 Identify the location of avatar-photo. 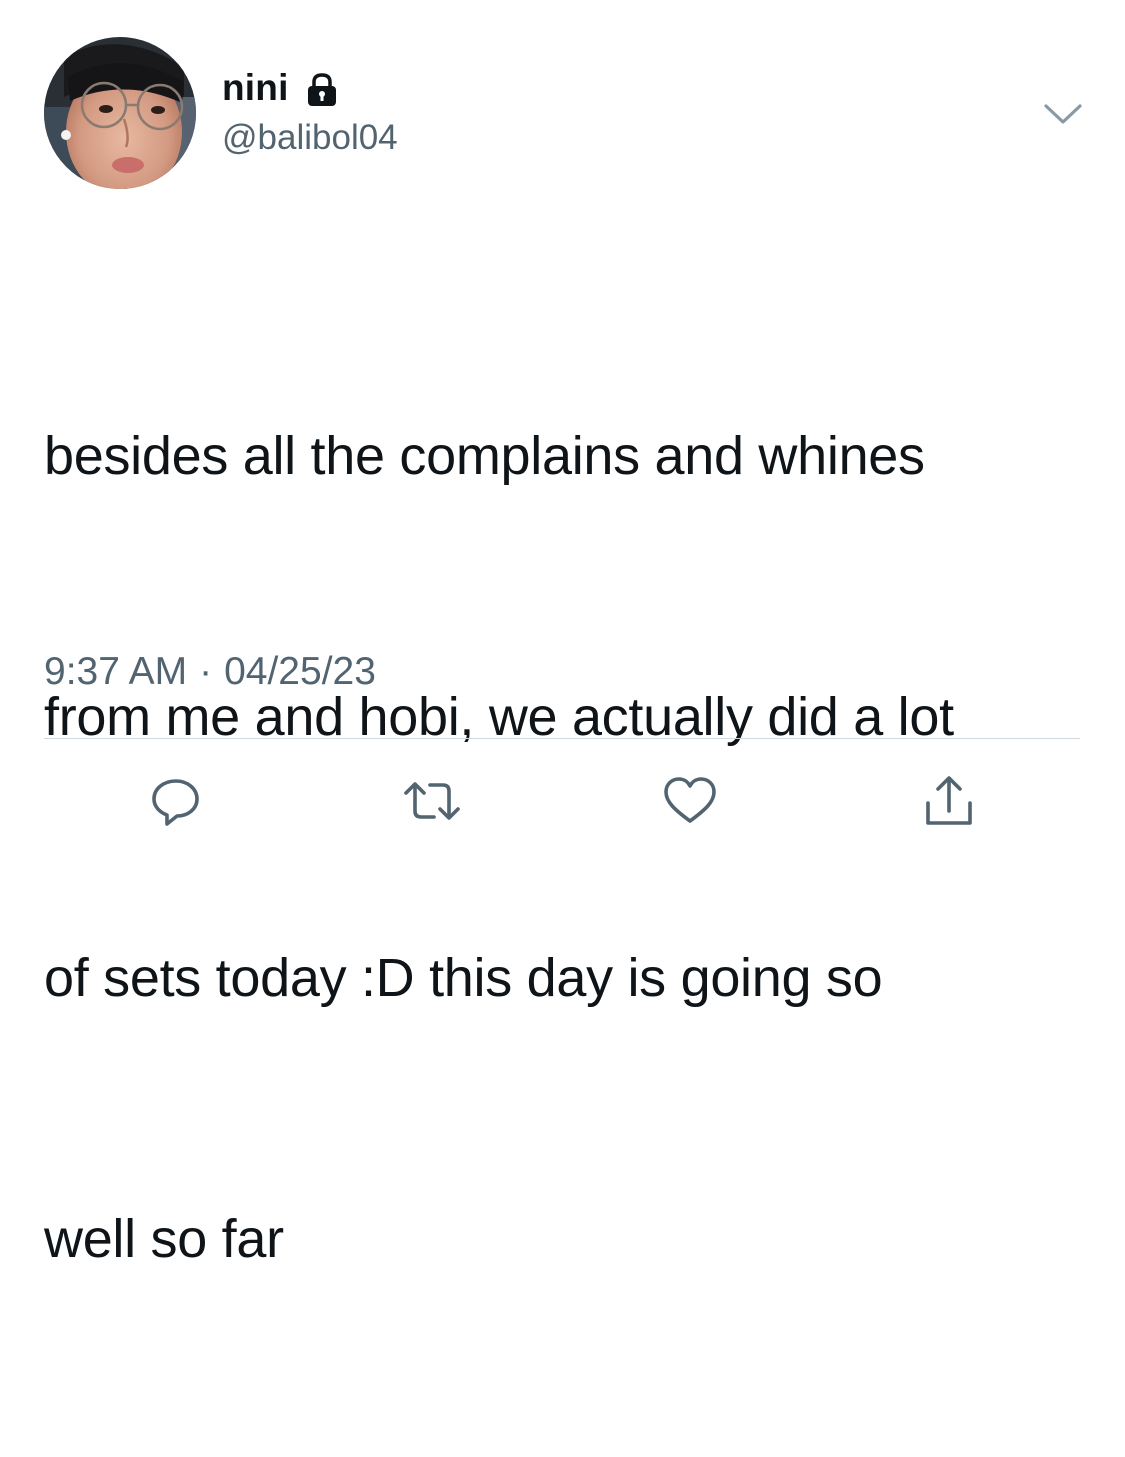
(120, 113).